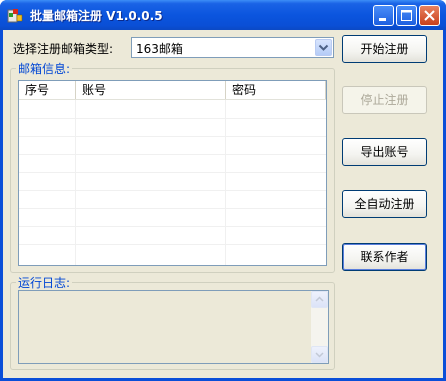 The width and height of the screenshot is (446, 381). I want to click on window-title: 批量邮箱注册 V1.0.0.5, so click(96, 16).